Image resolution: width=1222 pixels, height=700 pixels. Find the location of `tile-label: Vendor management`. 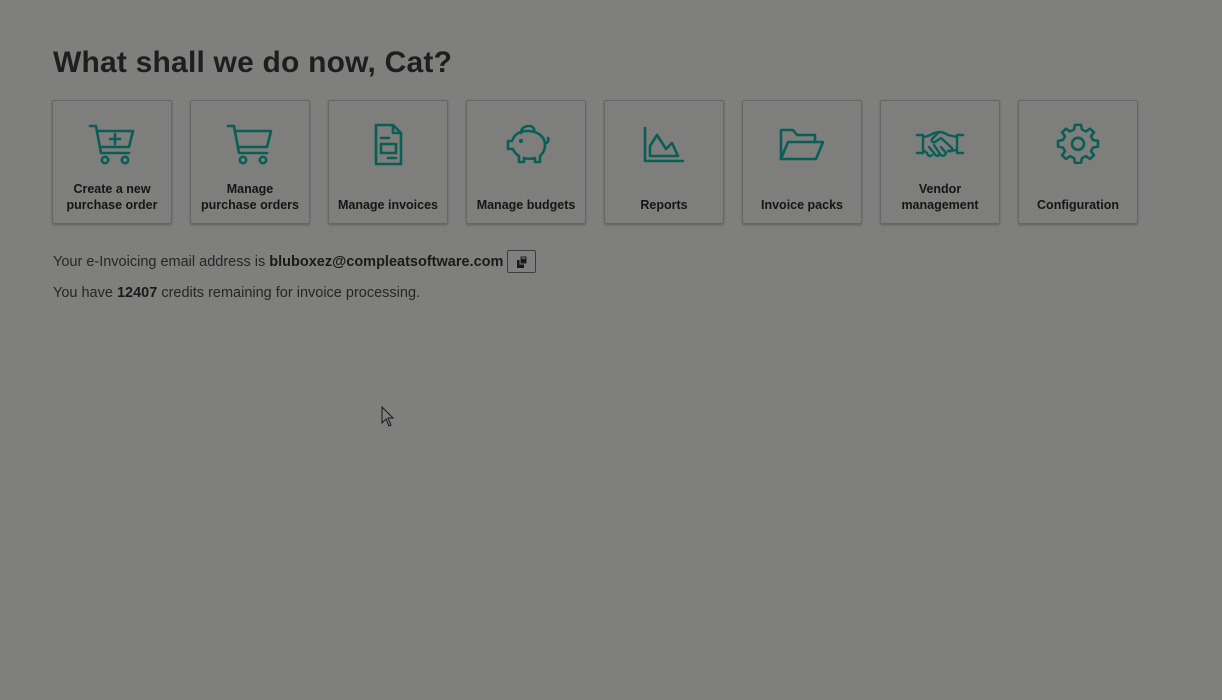

tile-label: Vendor management is located at coordinates (940, 197).